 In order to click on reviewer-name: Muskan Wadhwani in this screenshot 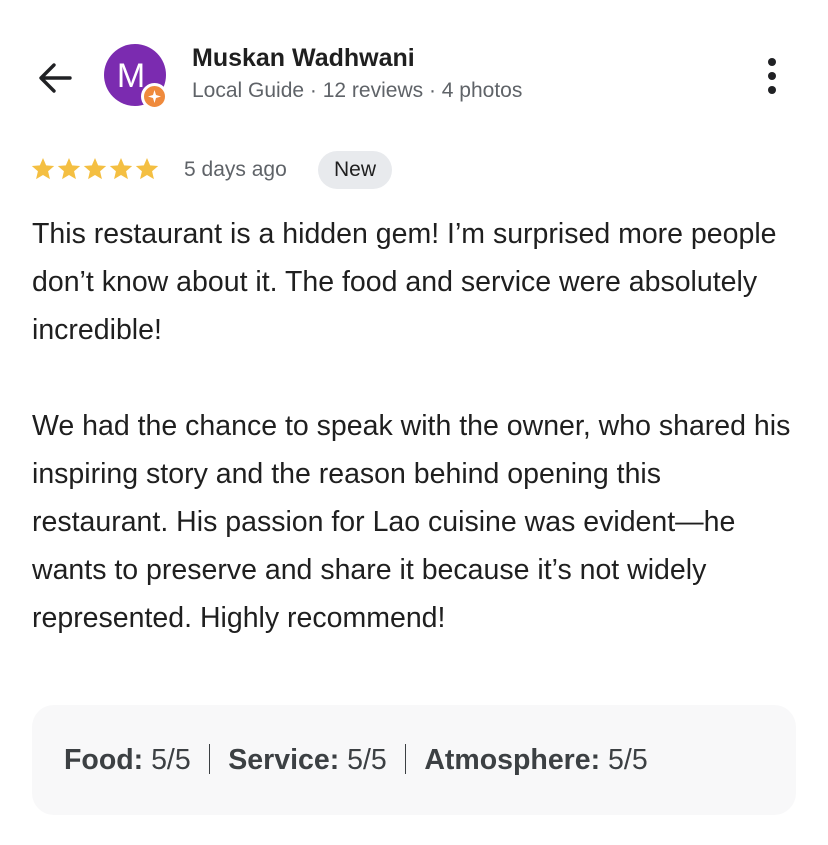, I will do `click(303, 58)`.